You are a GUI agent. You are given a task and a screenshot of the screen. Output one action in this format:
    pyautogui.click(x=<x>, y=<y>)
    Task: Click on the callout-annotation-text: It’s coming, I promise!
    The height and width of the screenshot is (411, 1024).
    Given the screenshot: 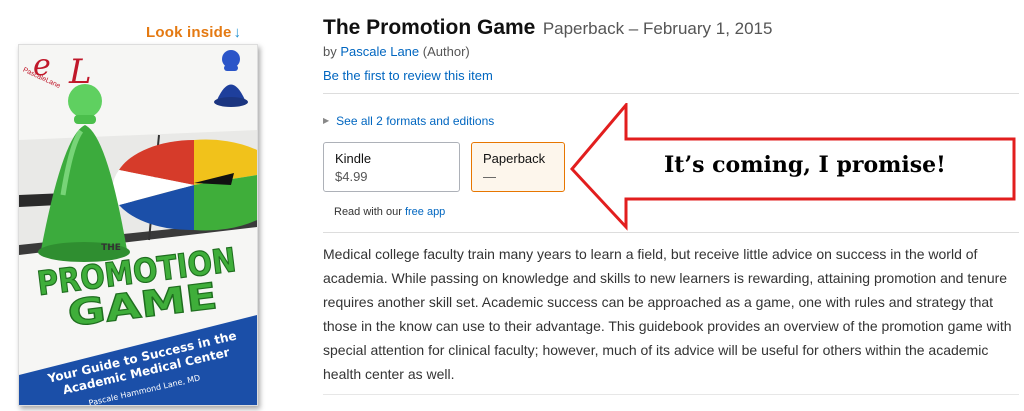 What is the action you would take?
    pyautogui.click(x=805, y=165)
    